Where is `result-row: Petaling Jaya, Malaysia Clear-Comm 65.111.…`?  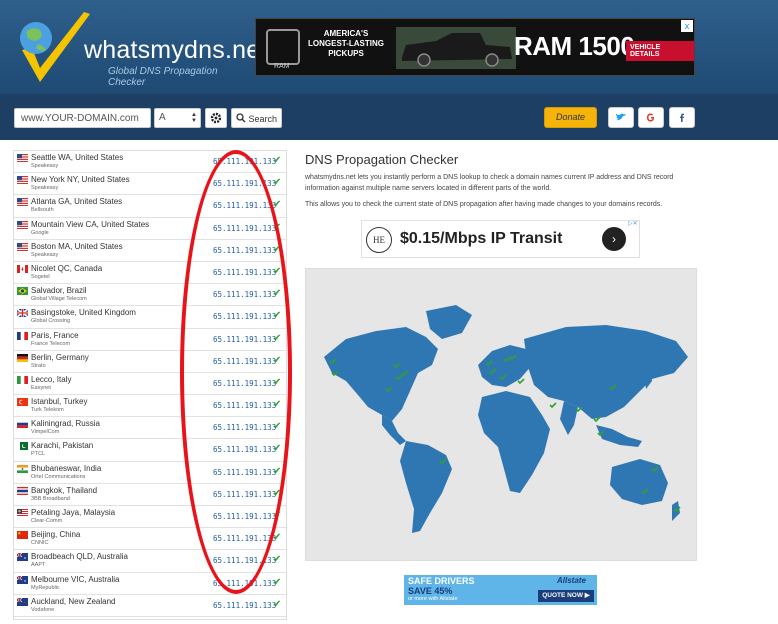
result-row: Petaling Jaya, Malaysia Clear-Comm 65.111.… is located at coordinates (150, 517).